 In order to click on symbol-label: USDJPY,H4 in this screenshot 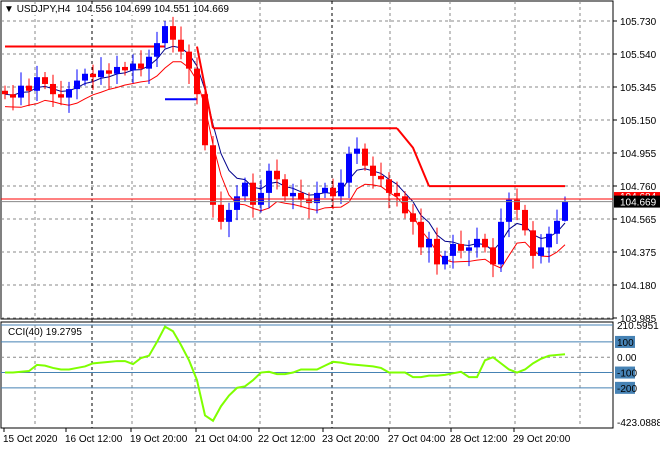, I will do `click(43, 9)`.